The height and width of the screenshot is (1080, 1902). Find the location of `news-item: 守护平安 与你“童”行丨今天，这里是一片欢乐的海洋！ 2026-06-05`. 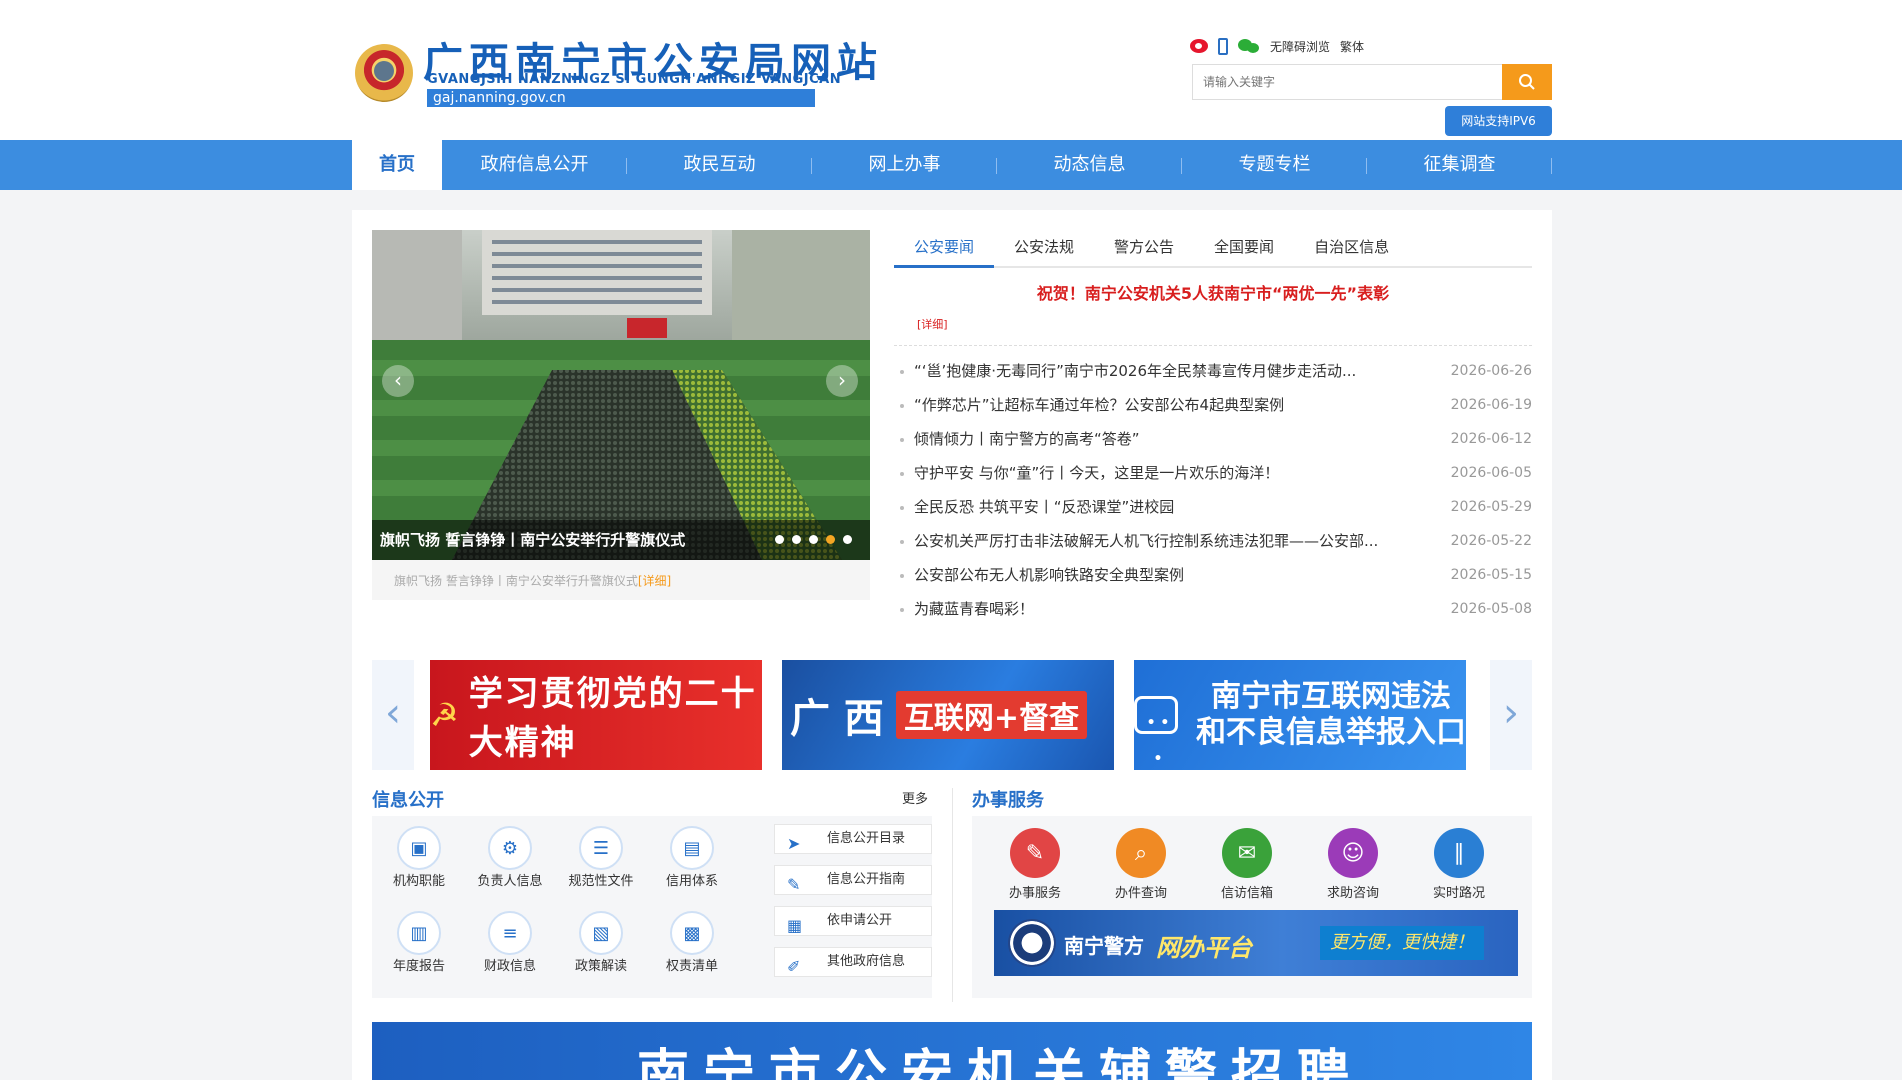

news-item: 守护平安 与你“童”行丨今天，这里是一片欢乐的海洋！ 2026-06-05 is located at coordinates (1213, 473).